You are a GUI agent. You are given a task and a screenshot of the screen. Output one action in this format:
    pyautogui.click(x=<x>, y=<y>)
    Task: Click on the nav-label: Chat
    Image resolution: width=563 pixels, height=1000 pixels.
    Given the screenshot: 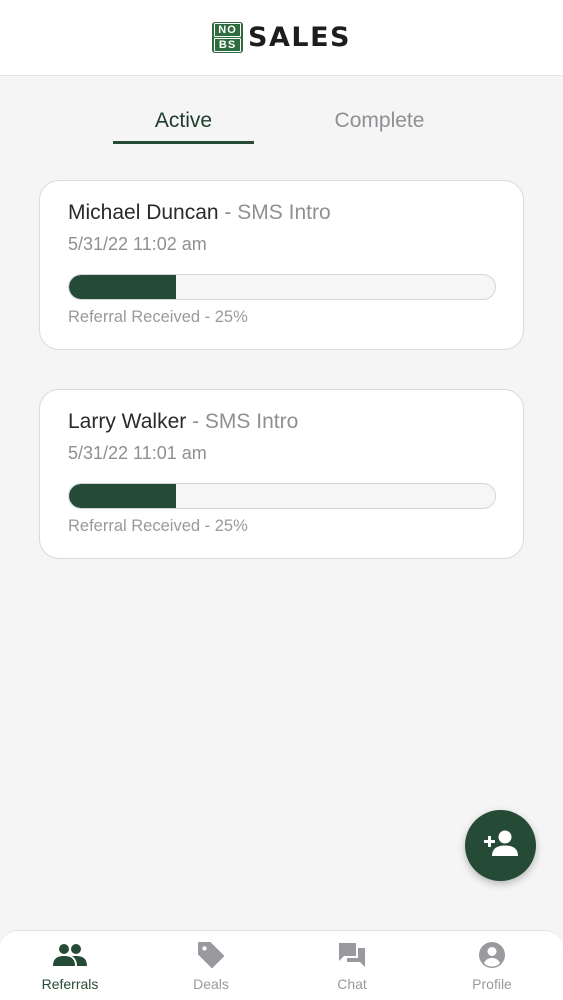 What is the action you would take?
    pyautogui.click(x=352, y=984)
    